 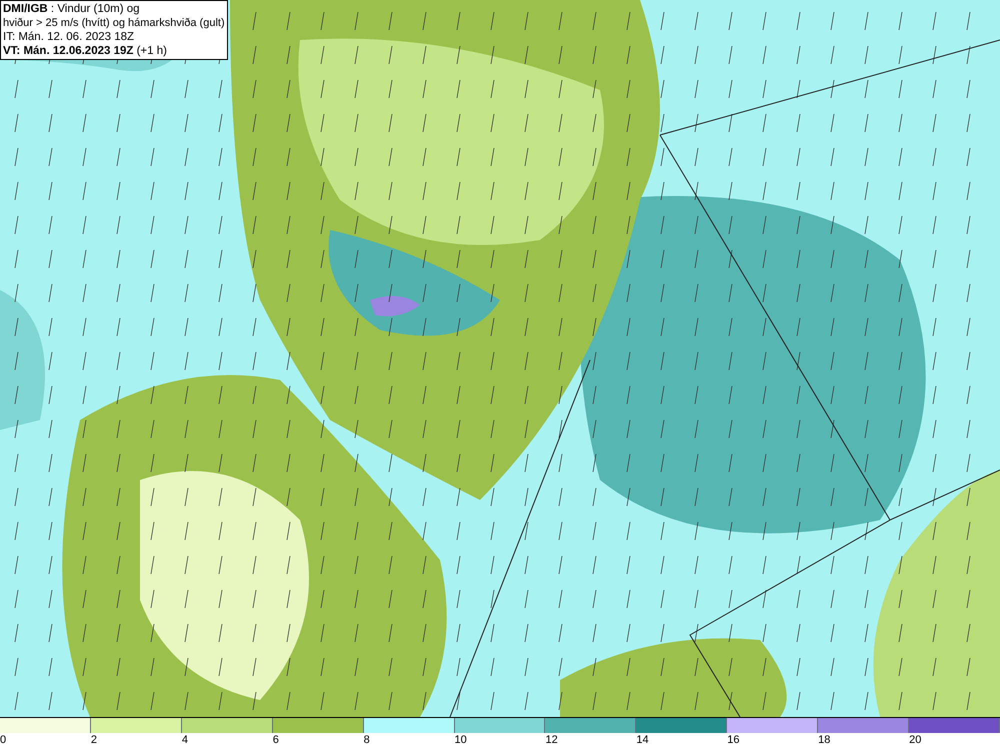 I want to click on legend-tick-label: 6, so click(x=275, y=740).